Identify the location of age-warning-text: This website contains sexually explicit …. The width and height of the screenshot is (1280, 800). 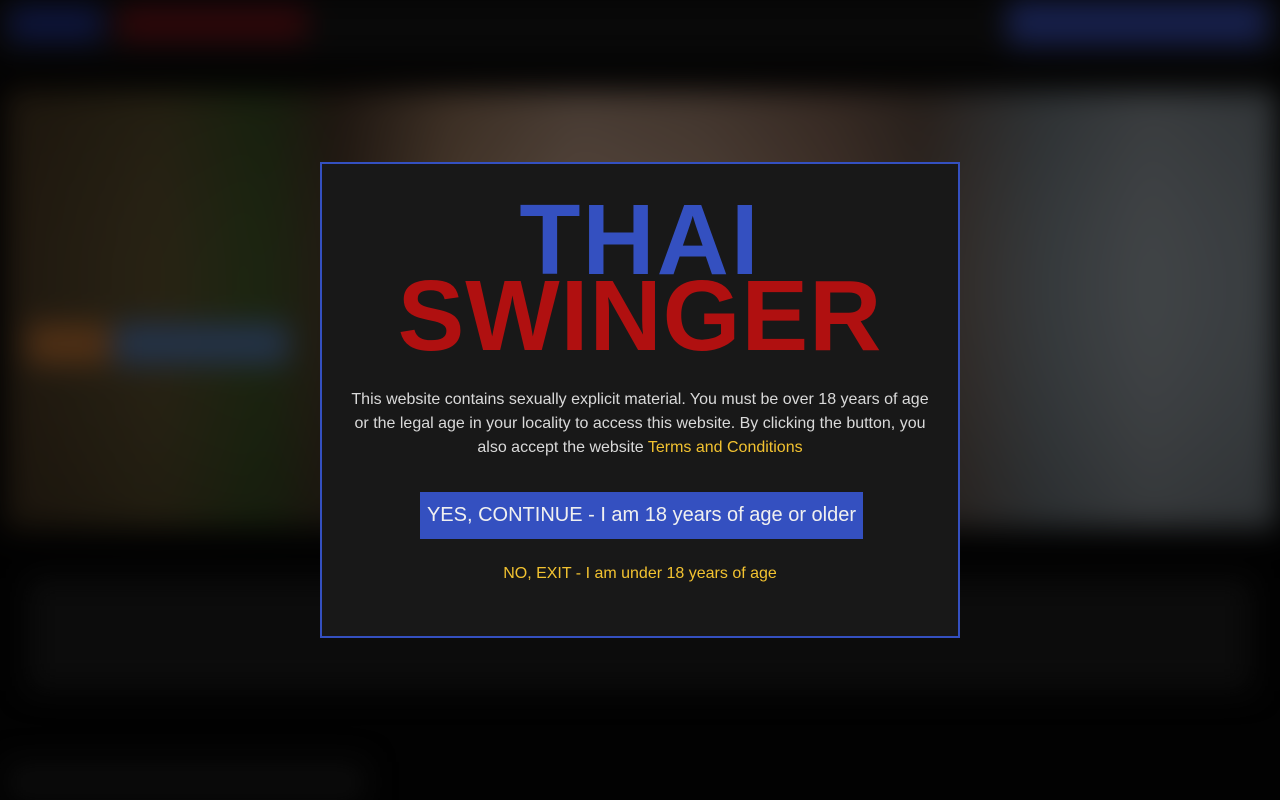
(640, 424).